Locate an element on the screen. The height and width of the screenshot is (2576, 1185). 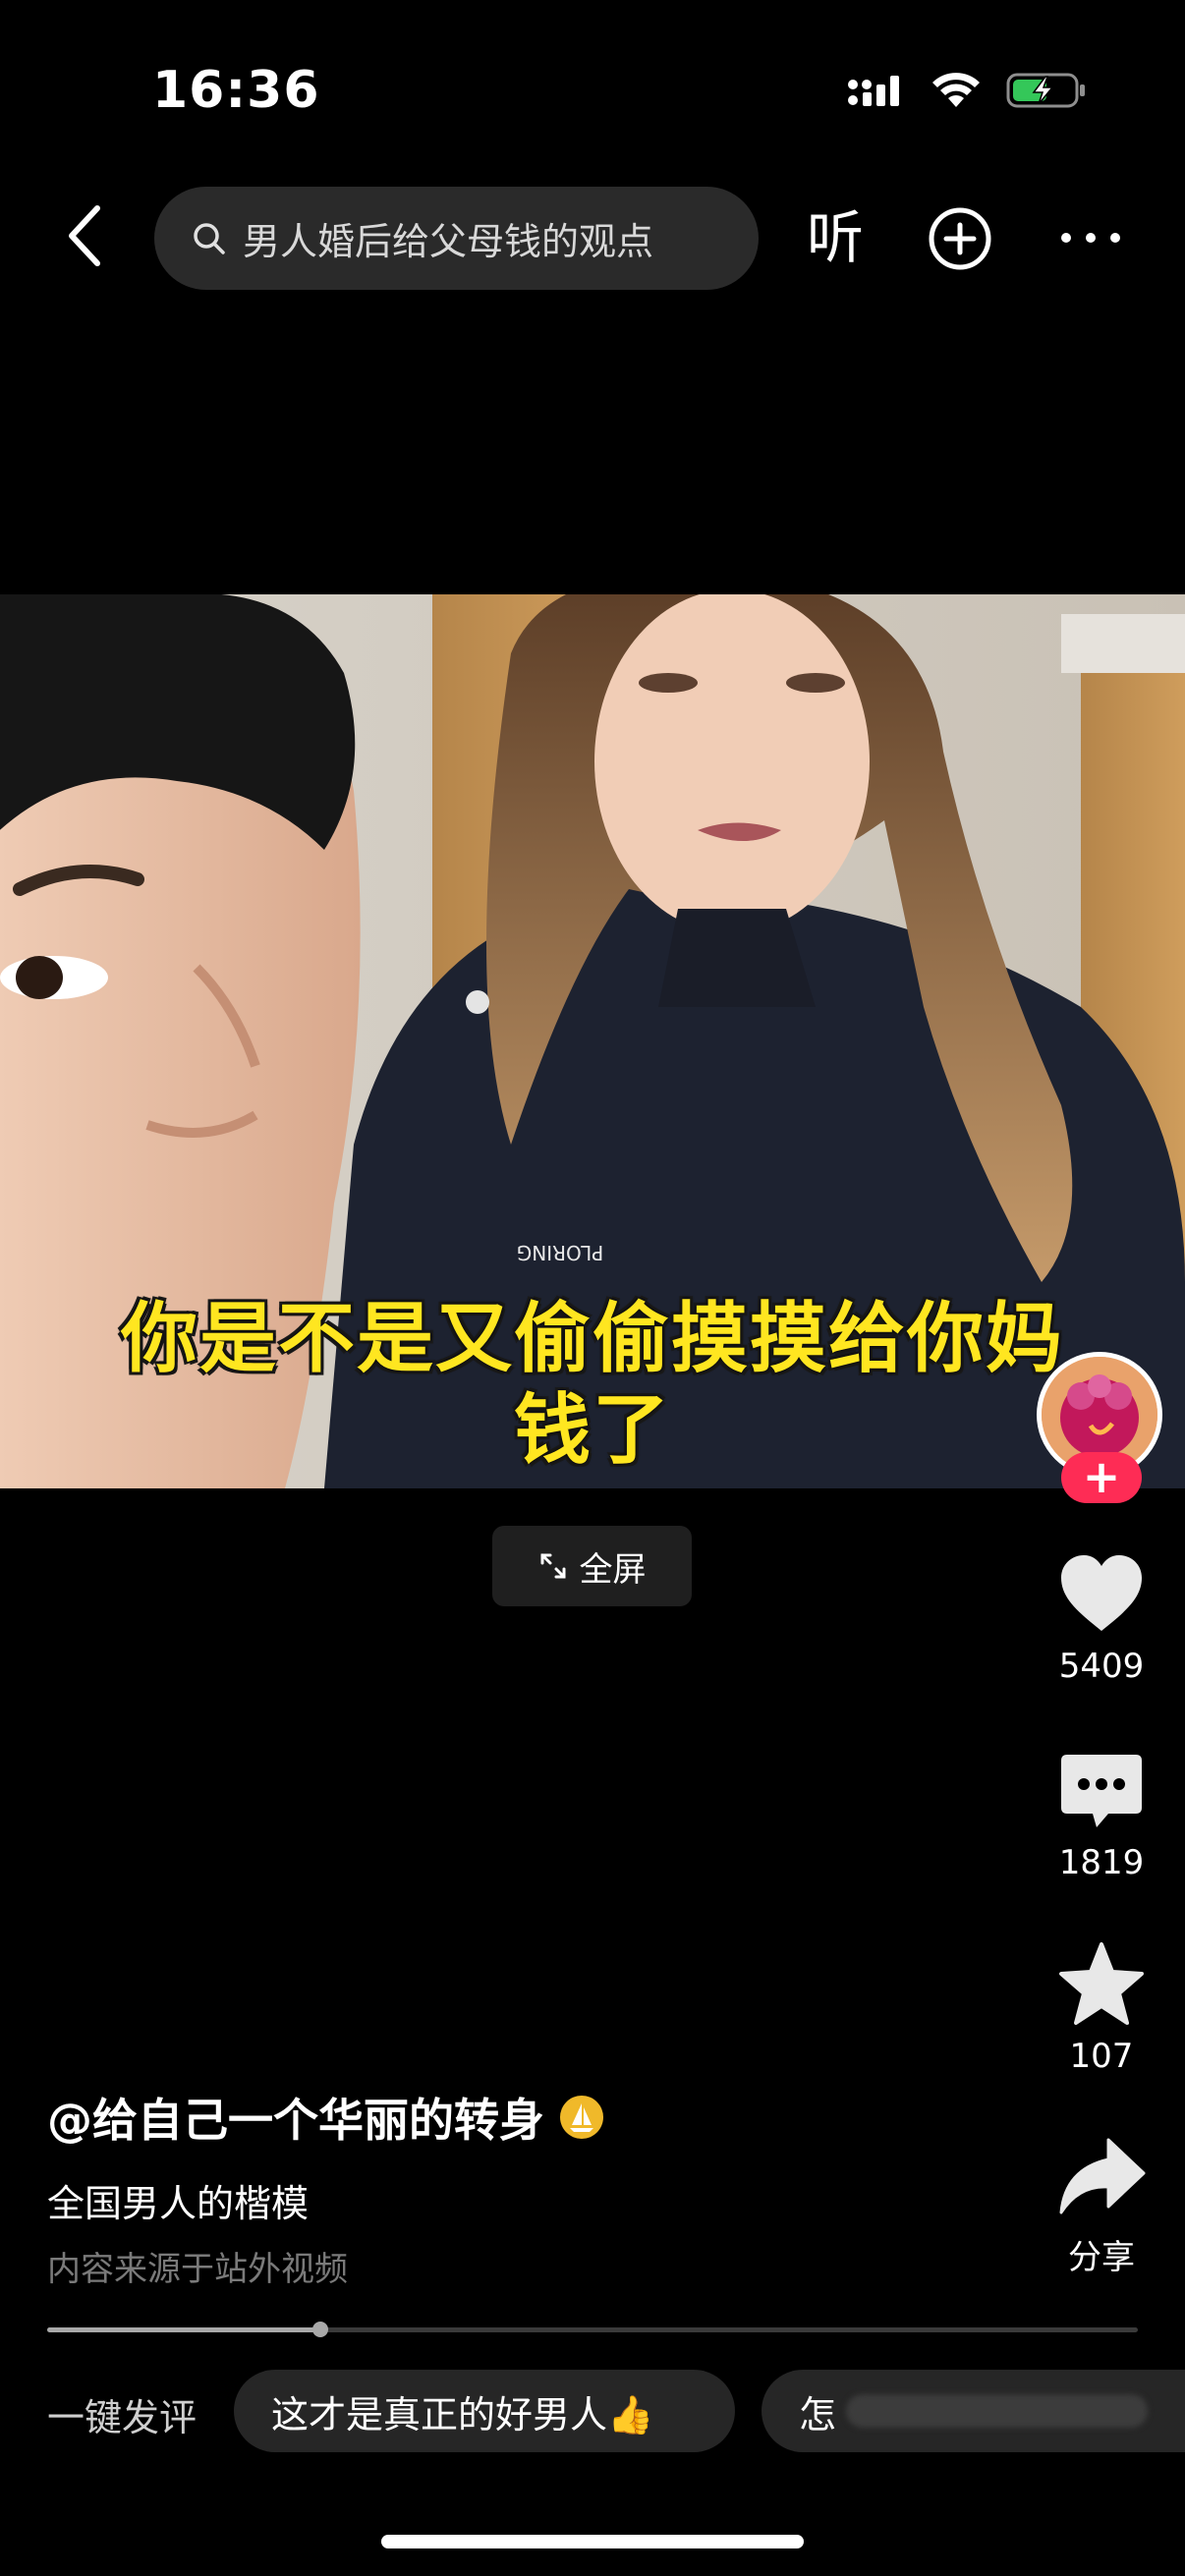
home-indicator is located at coordinates (592, 2541).